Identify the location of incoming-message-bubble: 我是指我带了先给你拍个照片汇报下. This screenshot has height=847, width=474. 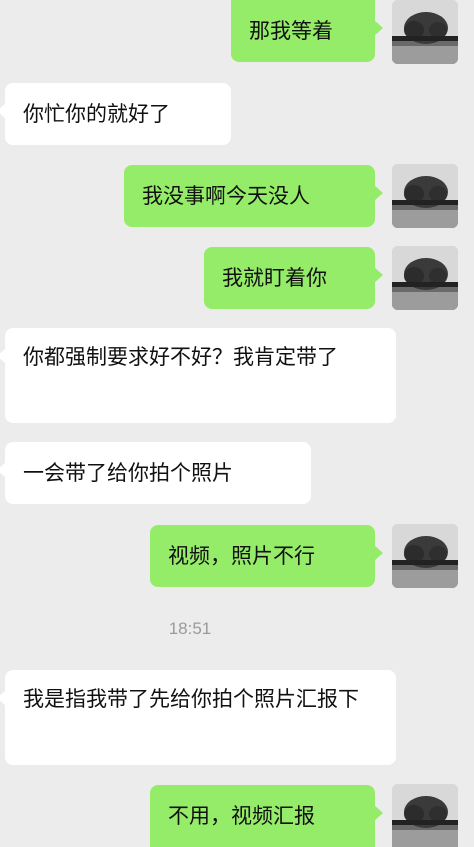
(198, 717).